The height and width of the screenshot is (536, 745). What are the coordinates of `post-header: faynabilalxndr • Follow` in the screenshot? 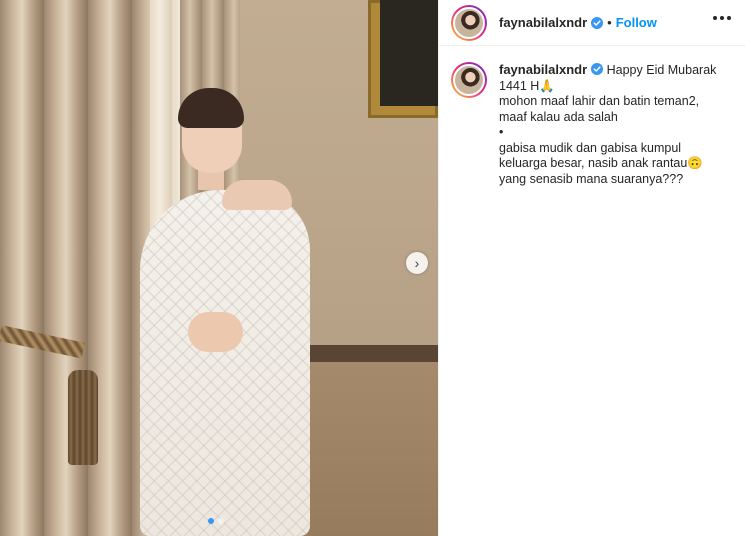 It's located at (592, 23).